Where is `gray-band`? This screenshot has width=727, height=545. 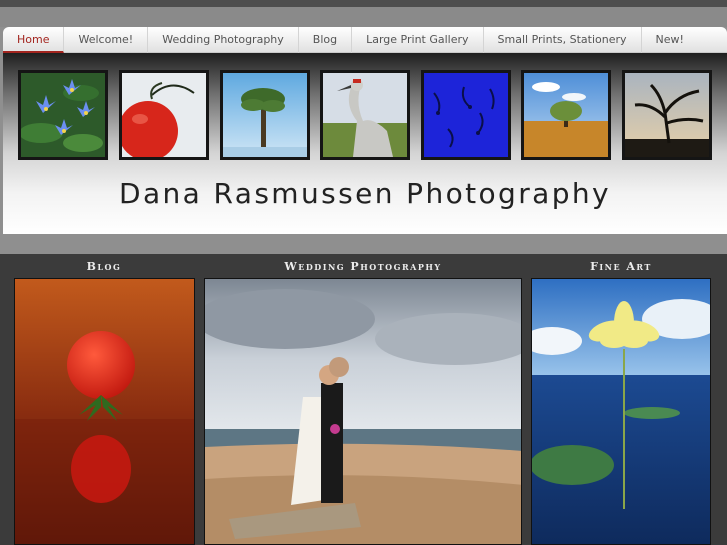 gray-band is located at coordinates (363, 244).